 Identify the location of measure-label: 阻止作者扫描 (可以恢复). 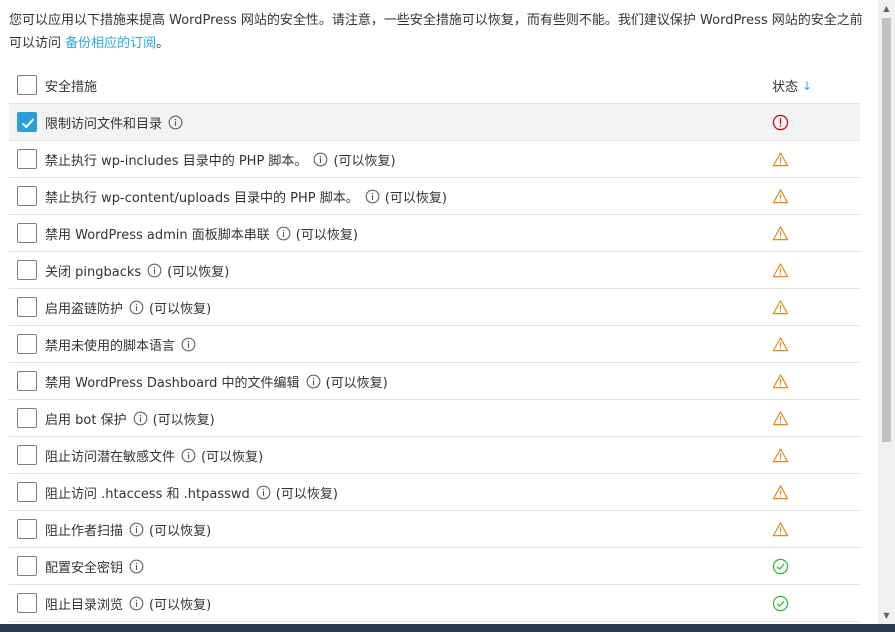
(128, 529).